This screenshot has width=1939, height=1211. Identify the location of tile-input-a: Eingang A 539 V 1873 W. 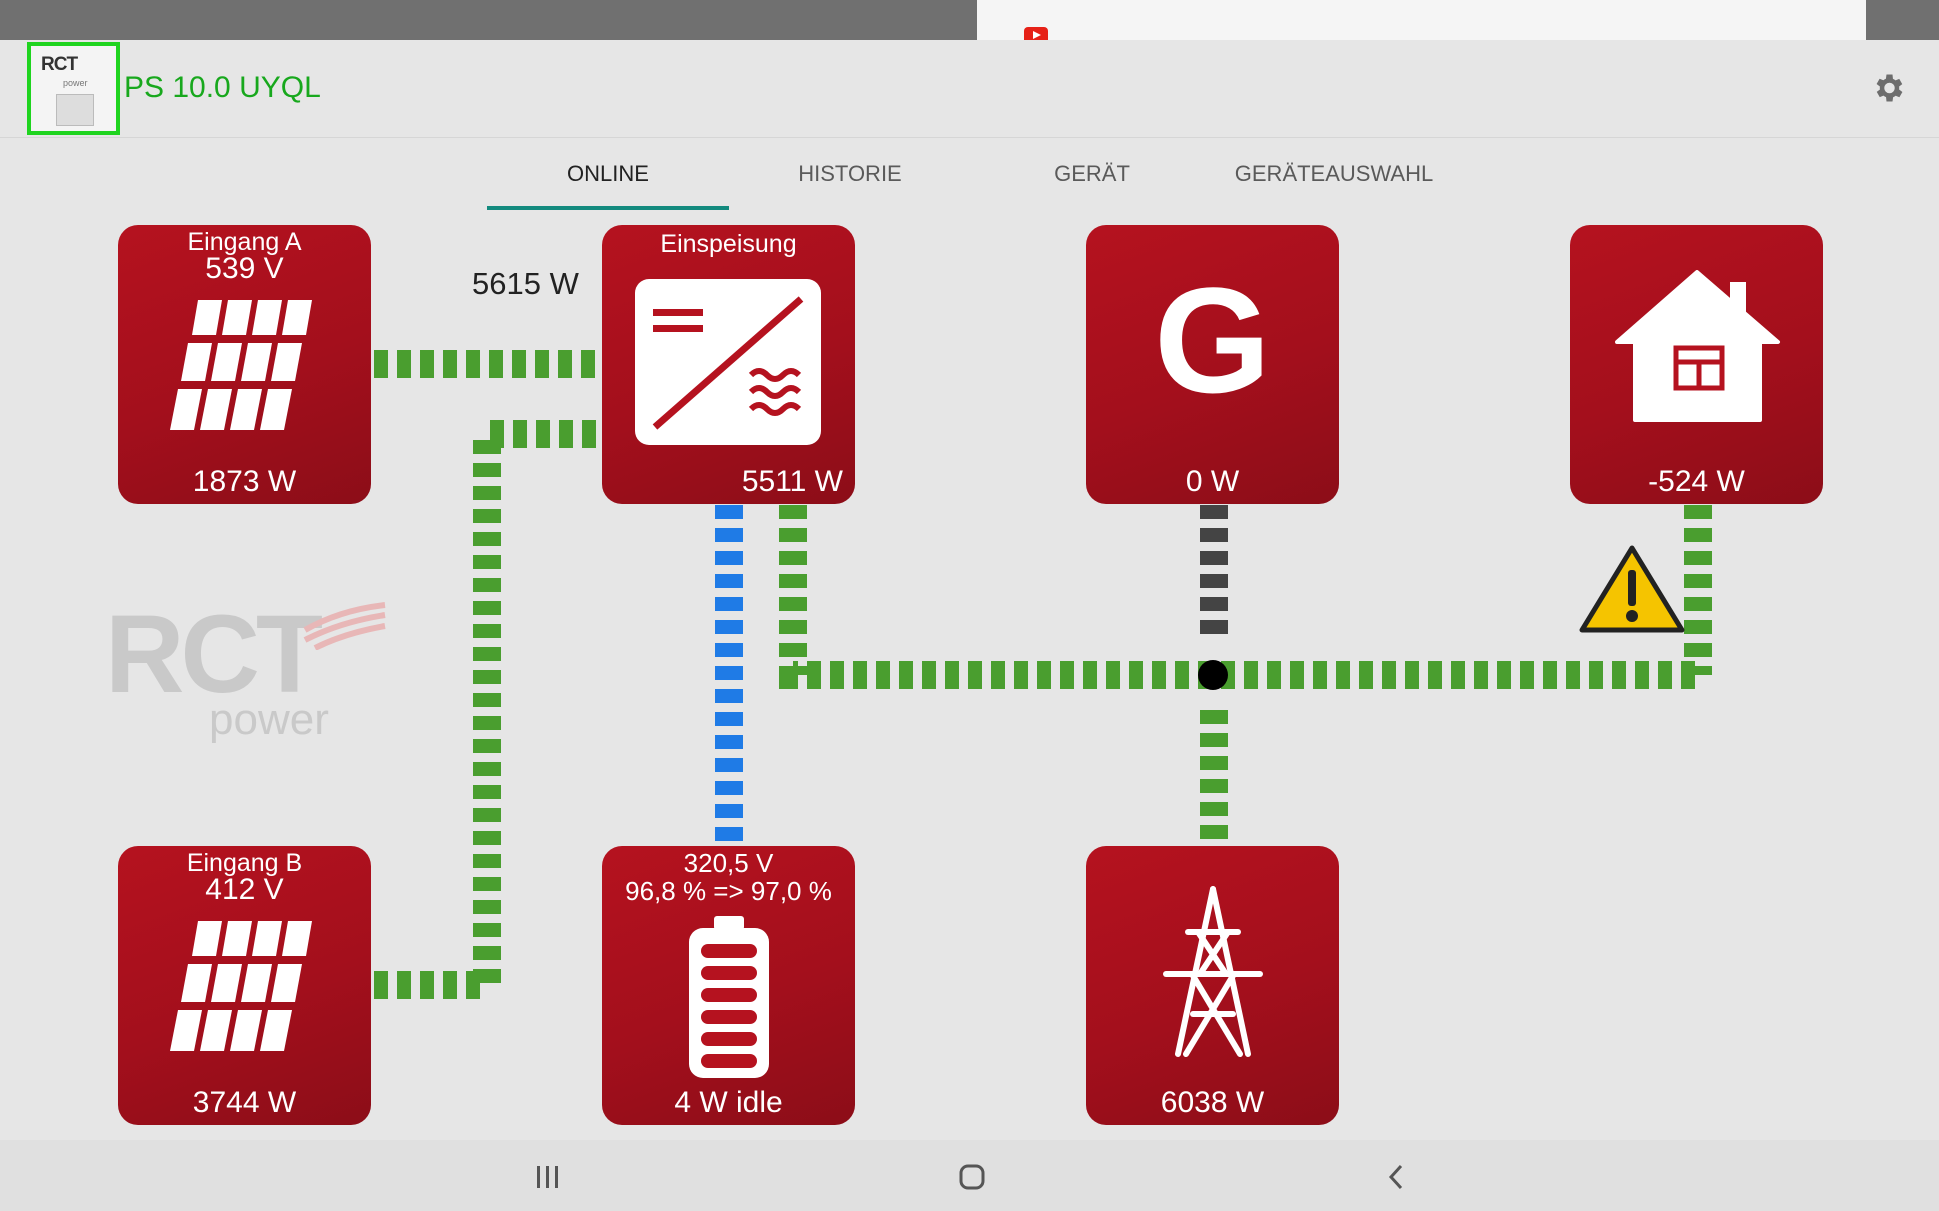
(244, 364).